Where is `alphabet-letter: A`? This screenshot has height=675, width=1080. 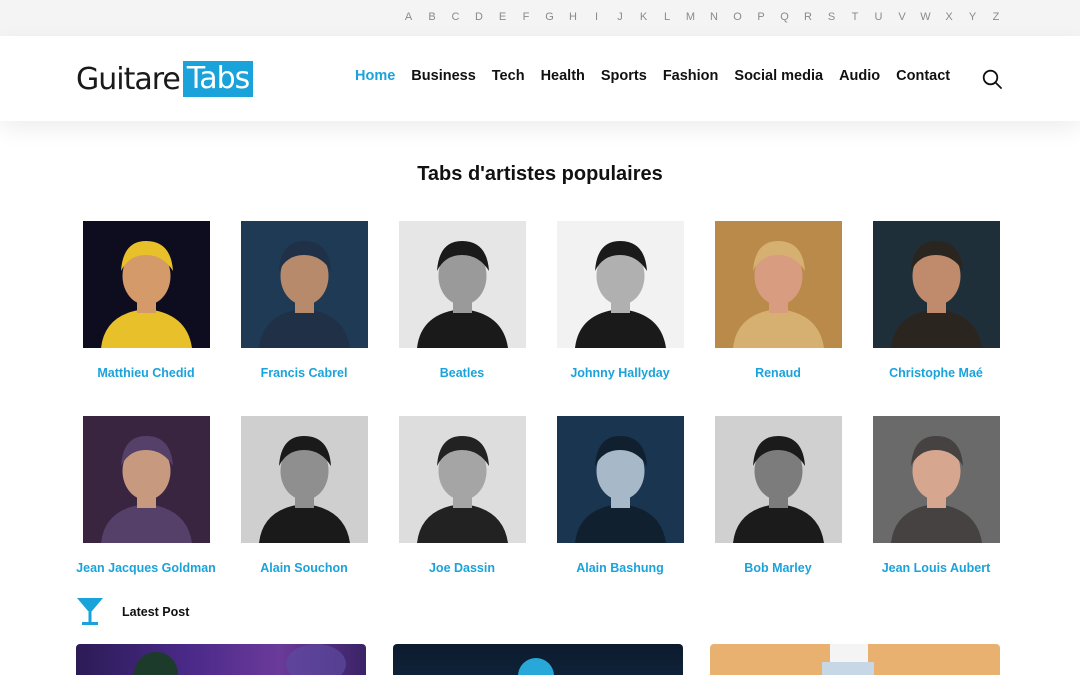 alphabet-letter: A is located at coordinates (409, 17).